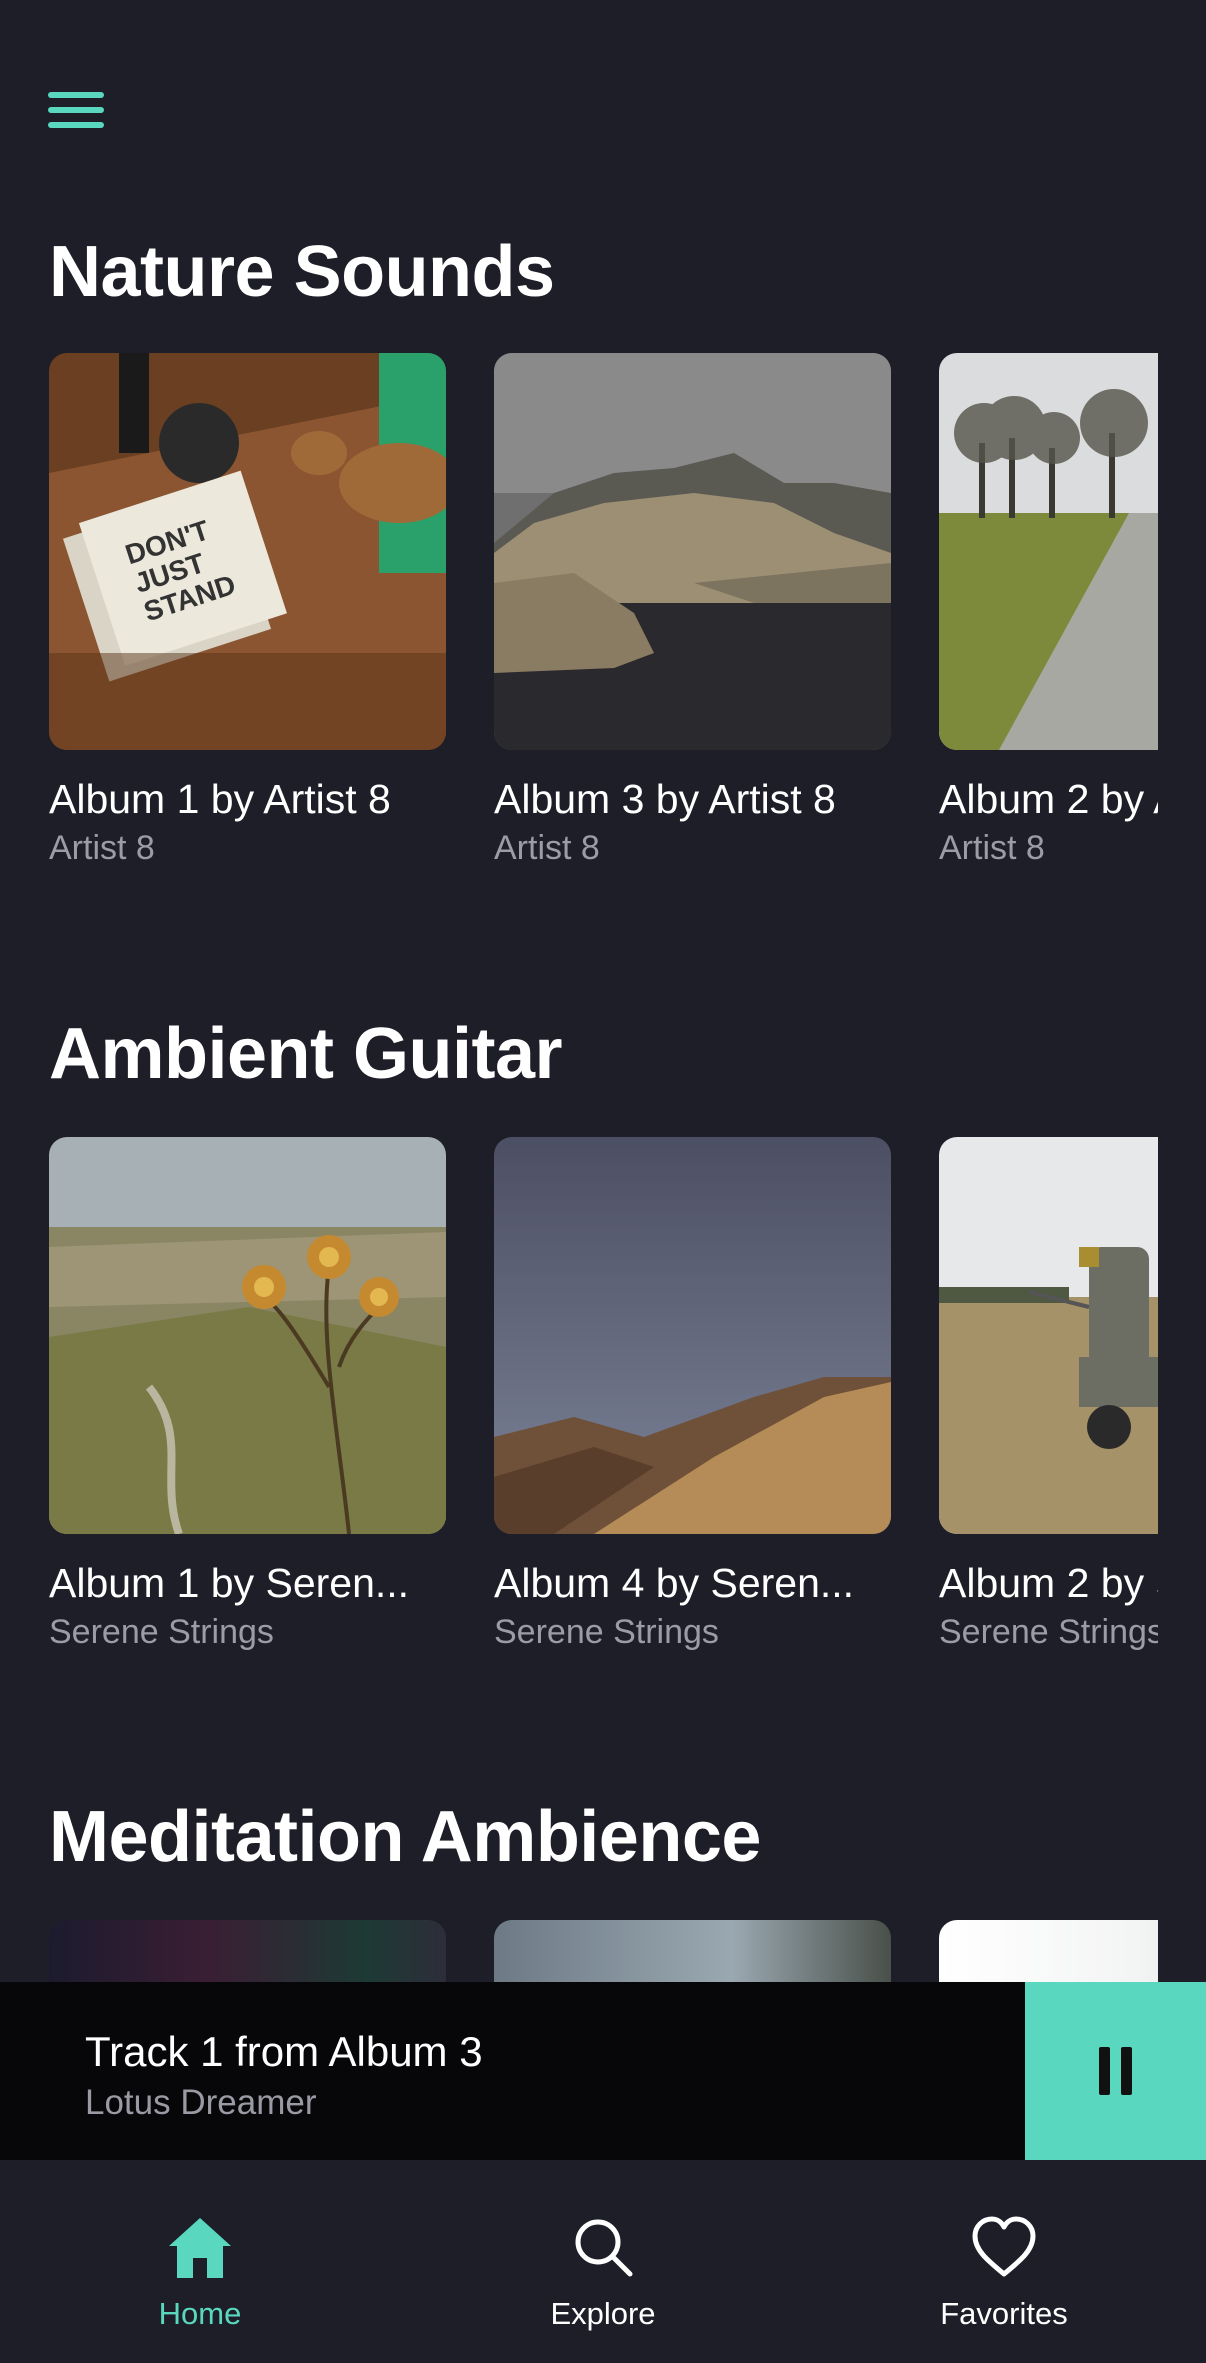 The image size is (1206, 2363). I want to click on section-title: Meditation Ambience, so click(405, 1837).